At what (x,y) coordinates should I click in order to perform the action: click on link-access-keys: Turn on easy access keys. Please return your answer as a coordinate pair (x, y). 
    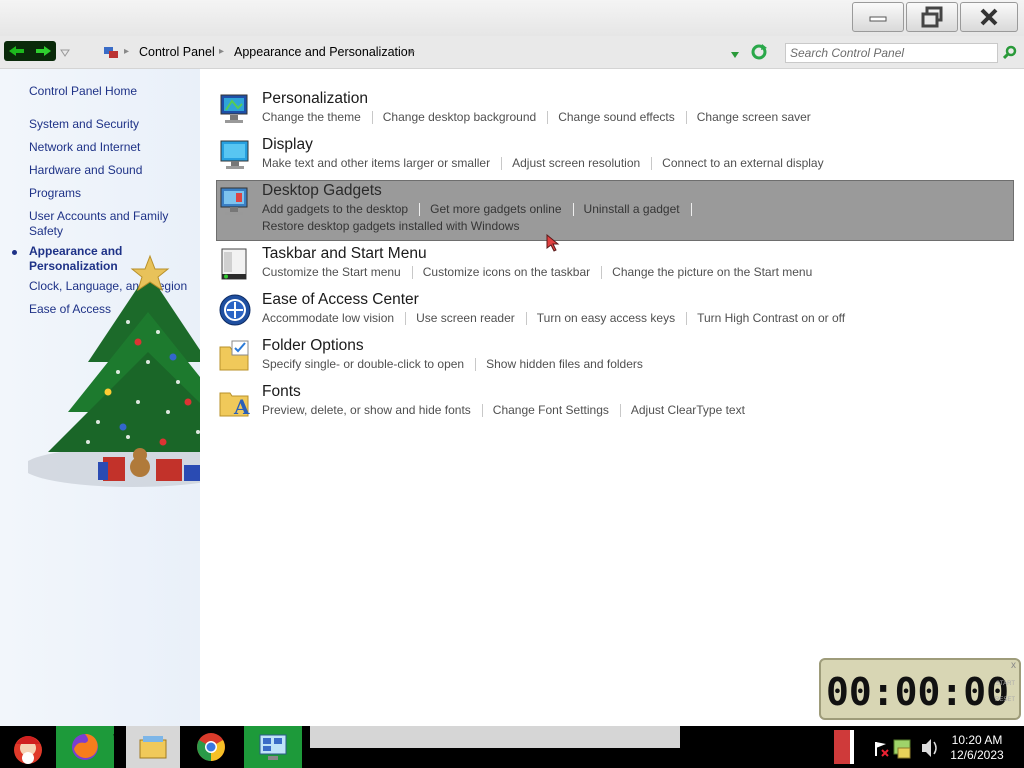
    Looking at the image, I should click on (606, 318).